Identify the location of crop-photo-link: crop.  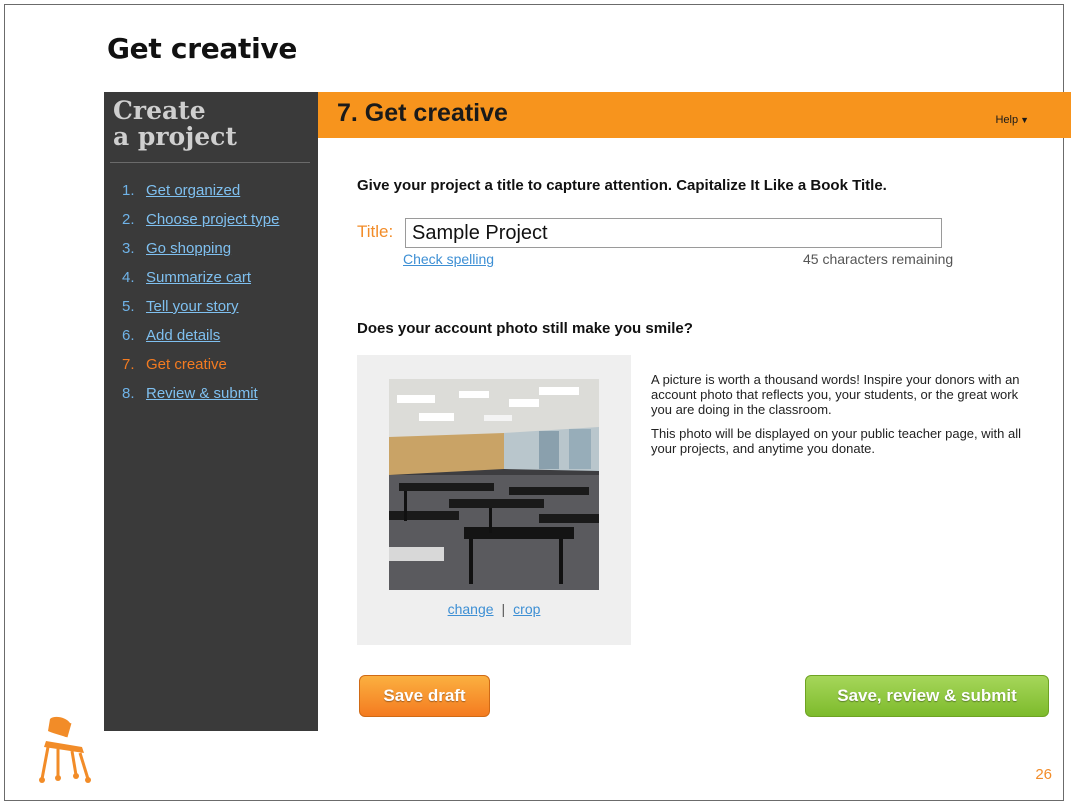
(526, 609).